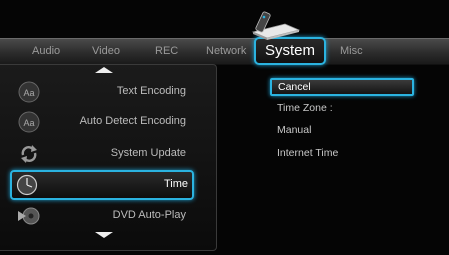 The width and height of the screenshot is (449, 255). I want to click on menu-item-dvd-auto-play: DVD Auto-Play, so click(99, 216).